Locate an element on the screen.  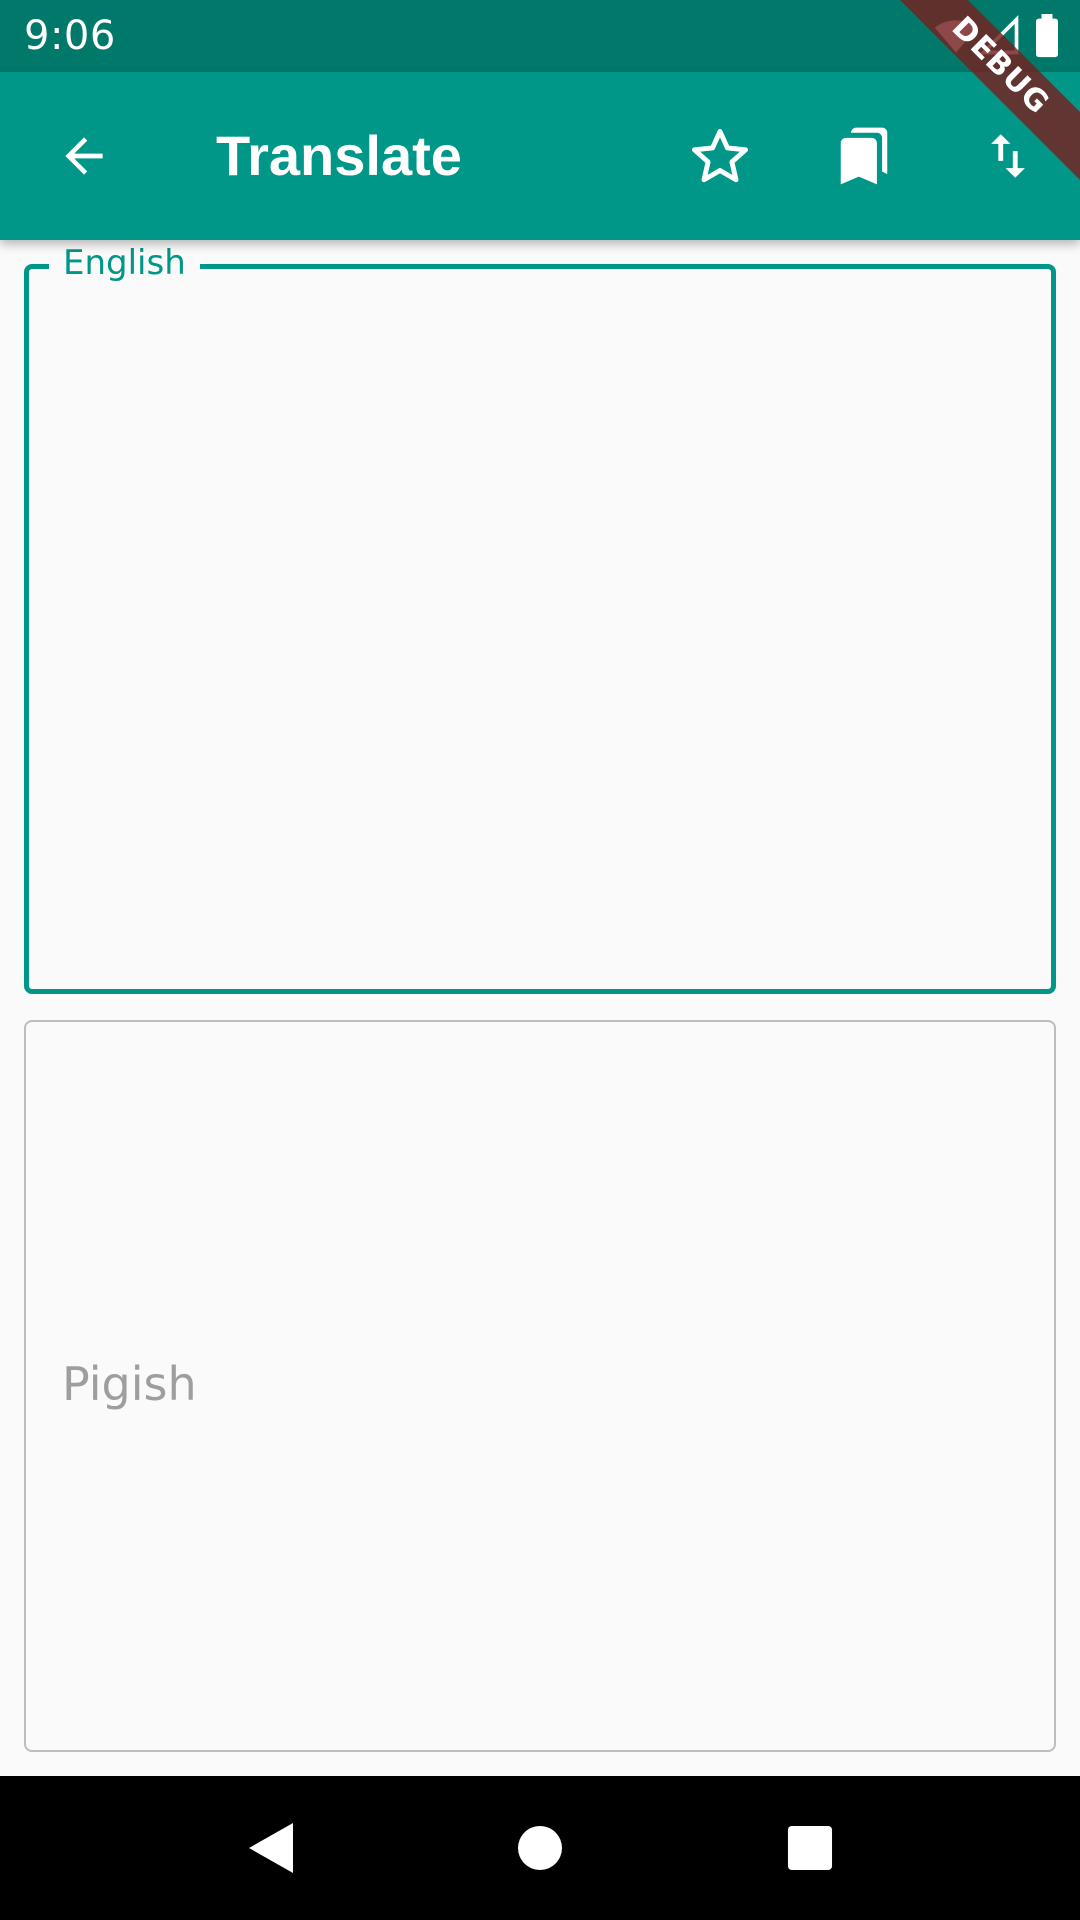
back-button is located at coordinates (84, 156).